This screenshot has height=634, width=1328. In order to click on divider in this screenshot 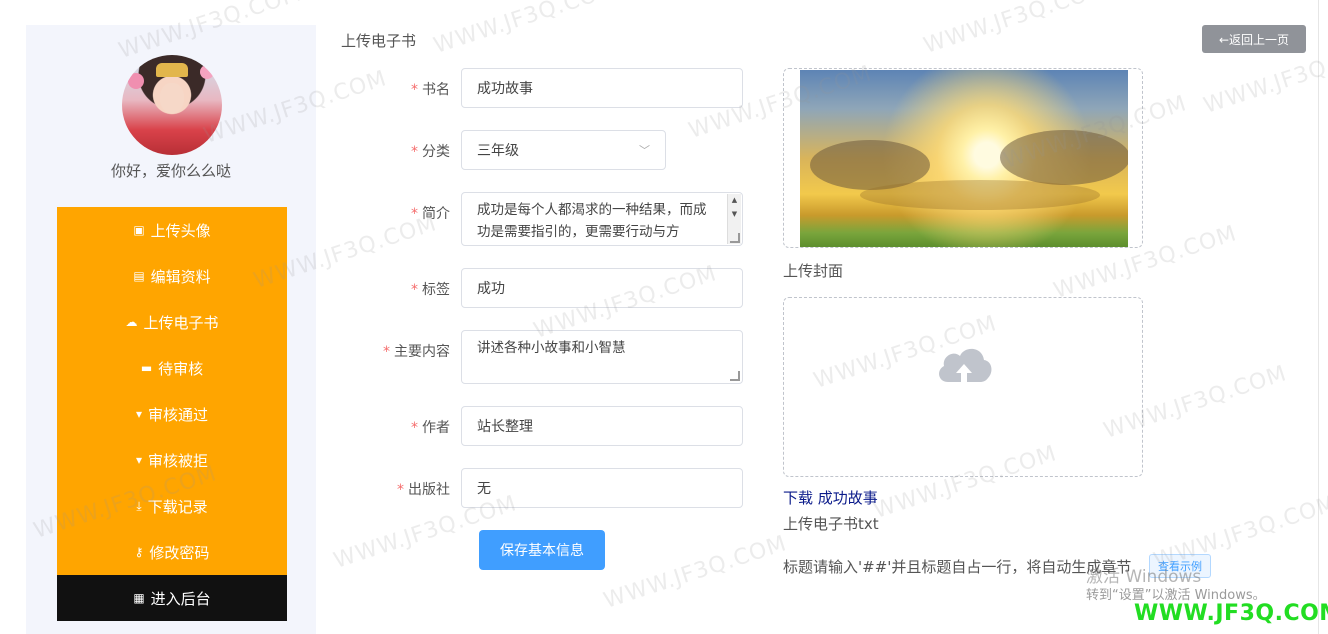, I will do `click(1318, 317)`.